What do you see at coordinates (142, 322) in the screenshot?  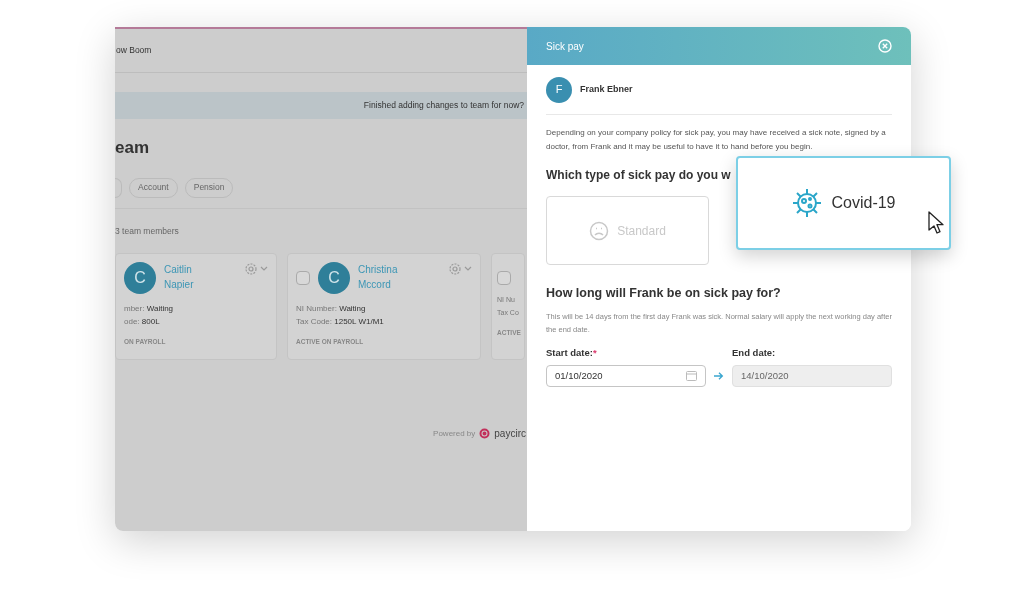 I see `tax-code-text: ode: 800L` at bounding box center [142, 322].